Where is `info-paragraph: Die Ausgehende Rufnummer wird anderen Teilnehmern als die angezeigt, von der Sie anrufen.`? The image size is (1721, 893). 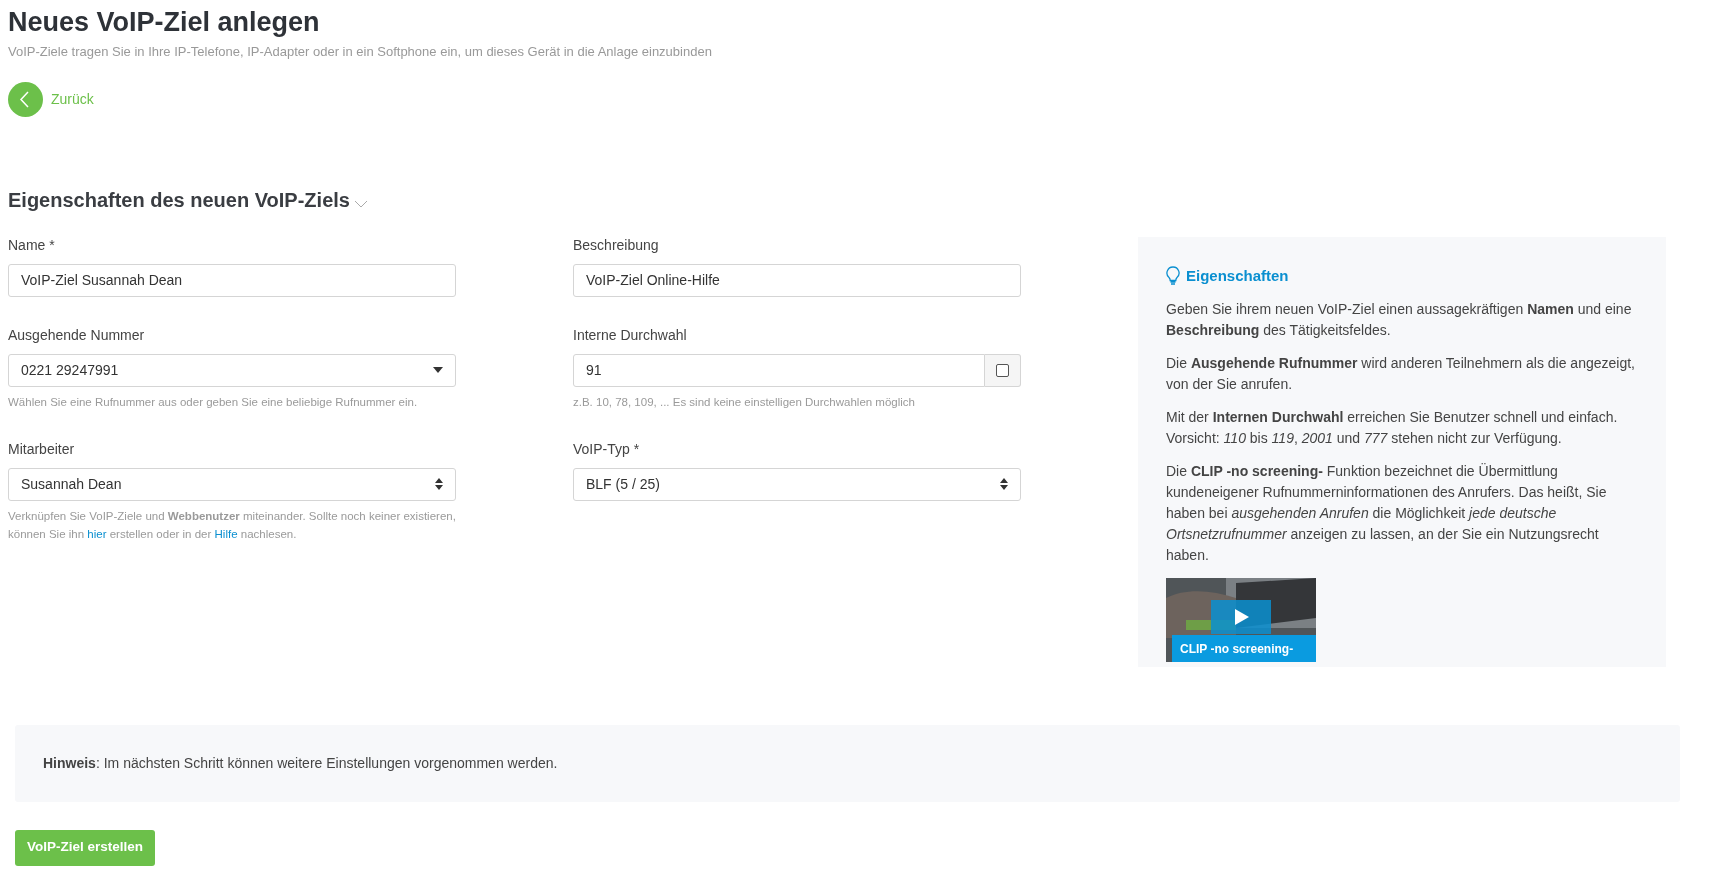
info-paragraph: Die Ausgehende Rufnummer wird anderen Teilnehmern als die angezeigt, von der Sie anrufen. is located at coordinates (1401, 374).